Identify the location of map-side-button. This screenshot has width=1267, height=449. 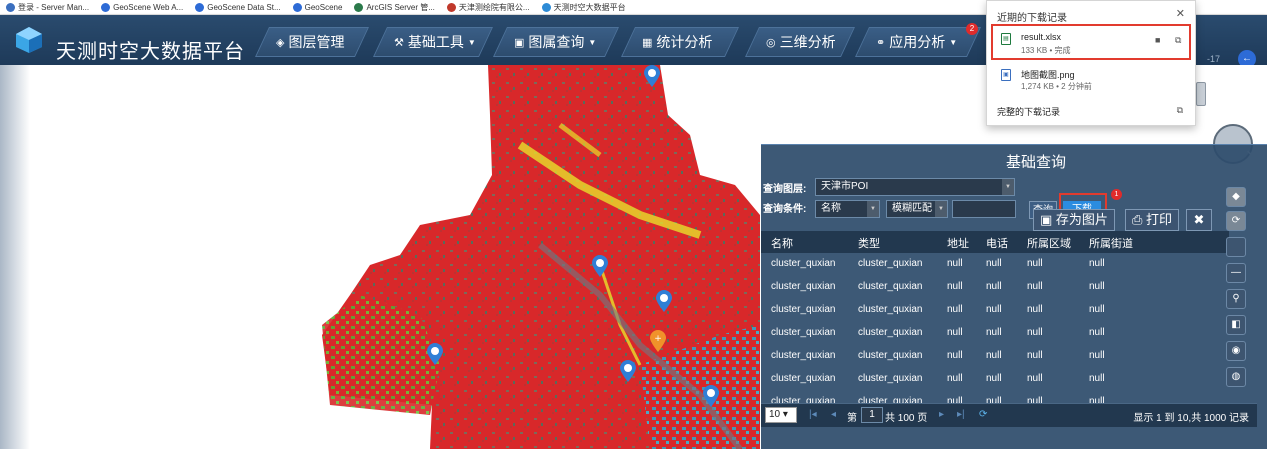
(1201, 94).